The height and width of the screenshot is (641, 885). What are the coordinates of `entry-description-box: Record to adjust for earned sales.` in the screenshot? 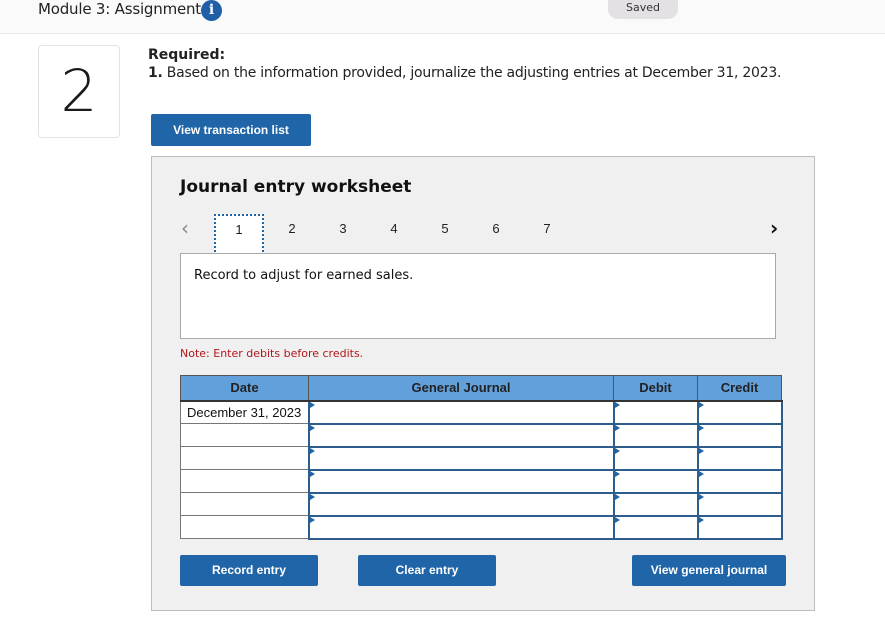 It's located at (478, 296).